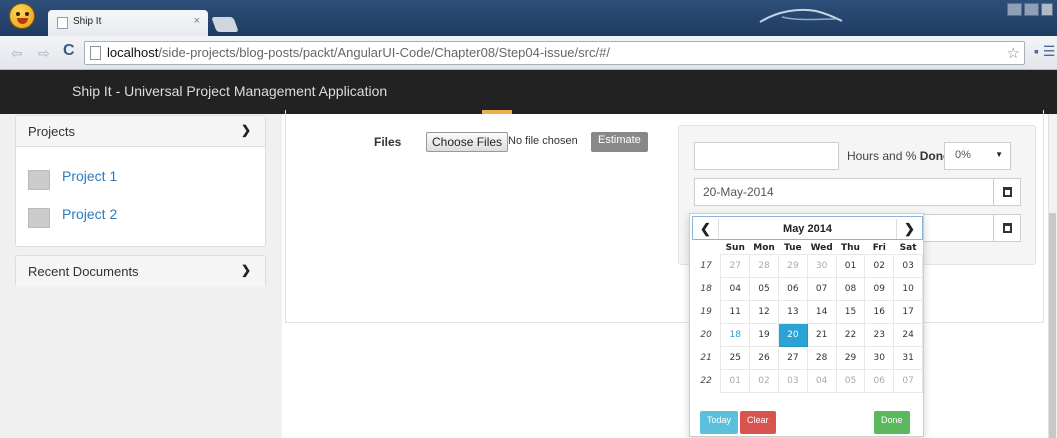  What do you see at coordinates (764, 334) in the screenshot?
I see `day-cell: 19` at bounding box center [764, 334].